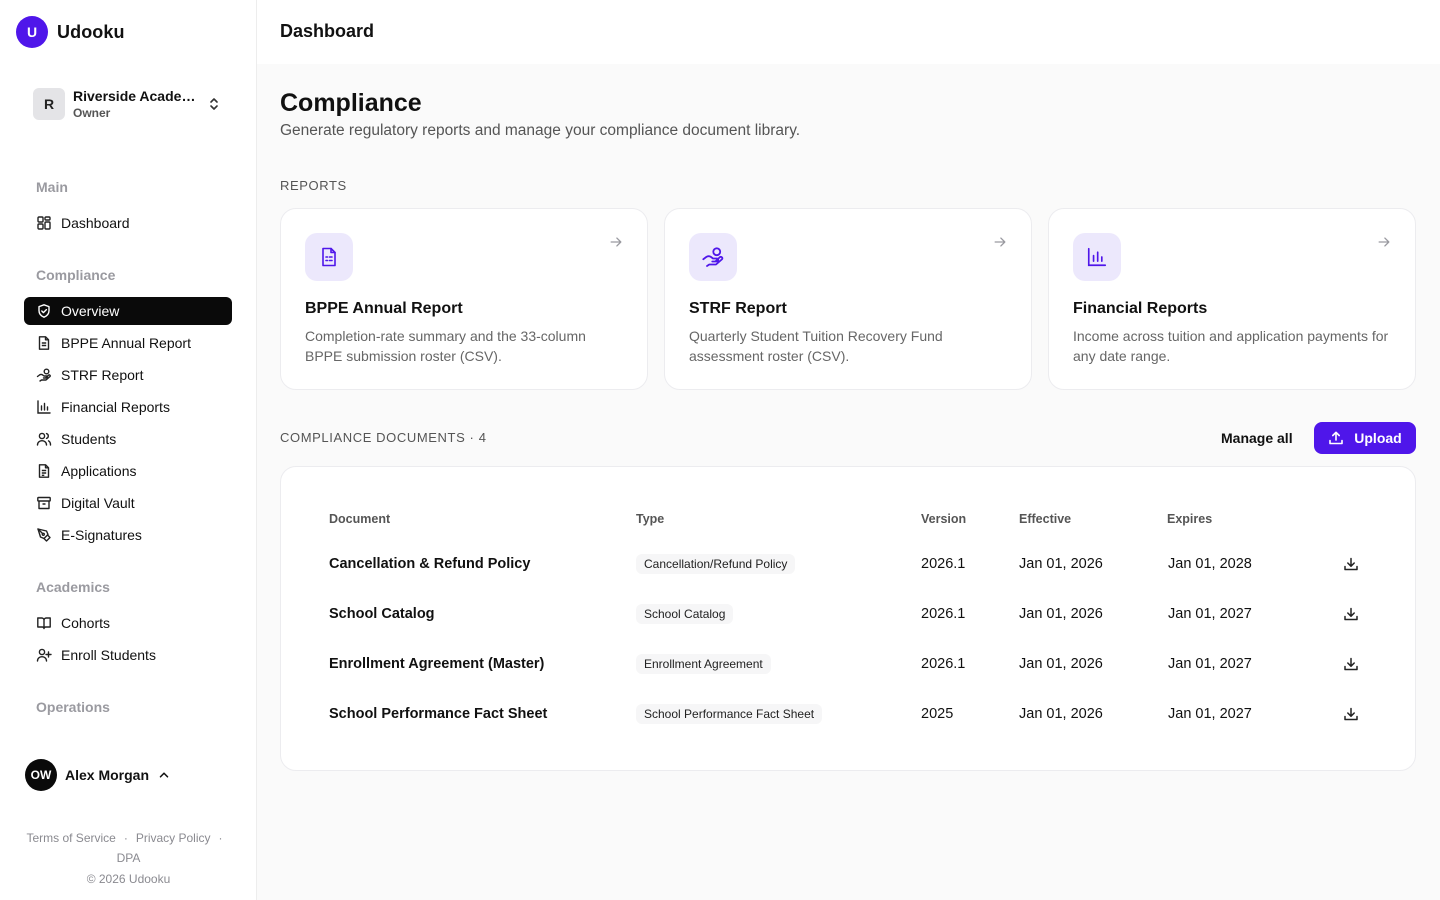 Image resolution: width=1440 pixels, height=900 pixels. I want to click on card-title: Financial Reports, so click(1140, 308).